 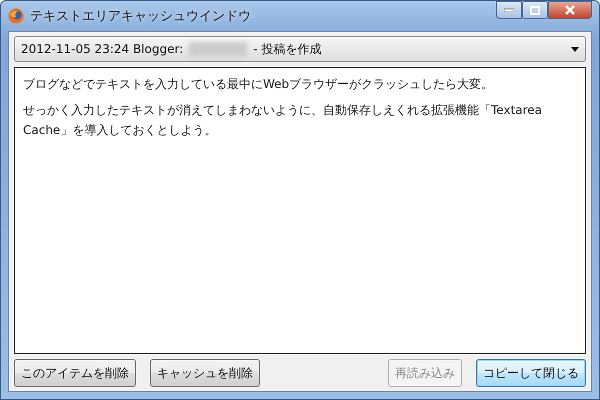 I want to click on minimize-icon, so click(x=509, y=10).